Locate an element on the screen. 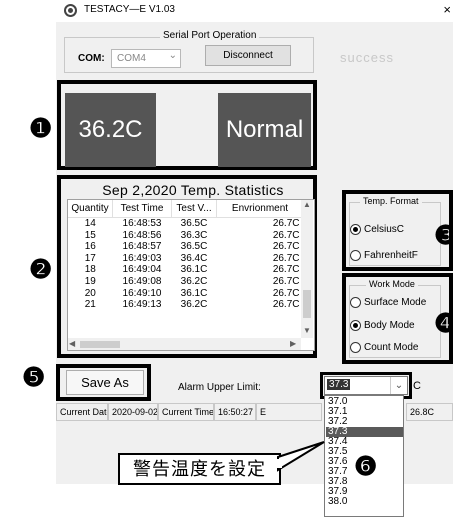  date-label: Current Date： is located at coordinates (82, 412).